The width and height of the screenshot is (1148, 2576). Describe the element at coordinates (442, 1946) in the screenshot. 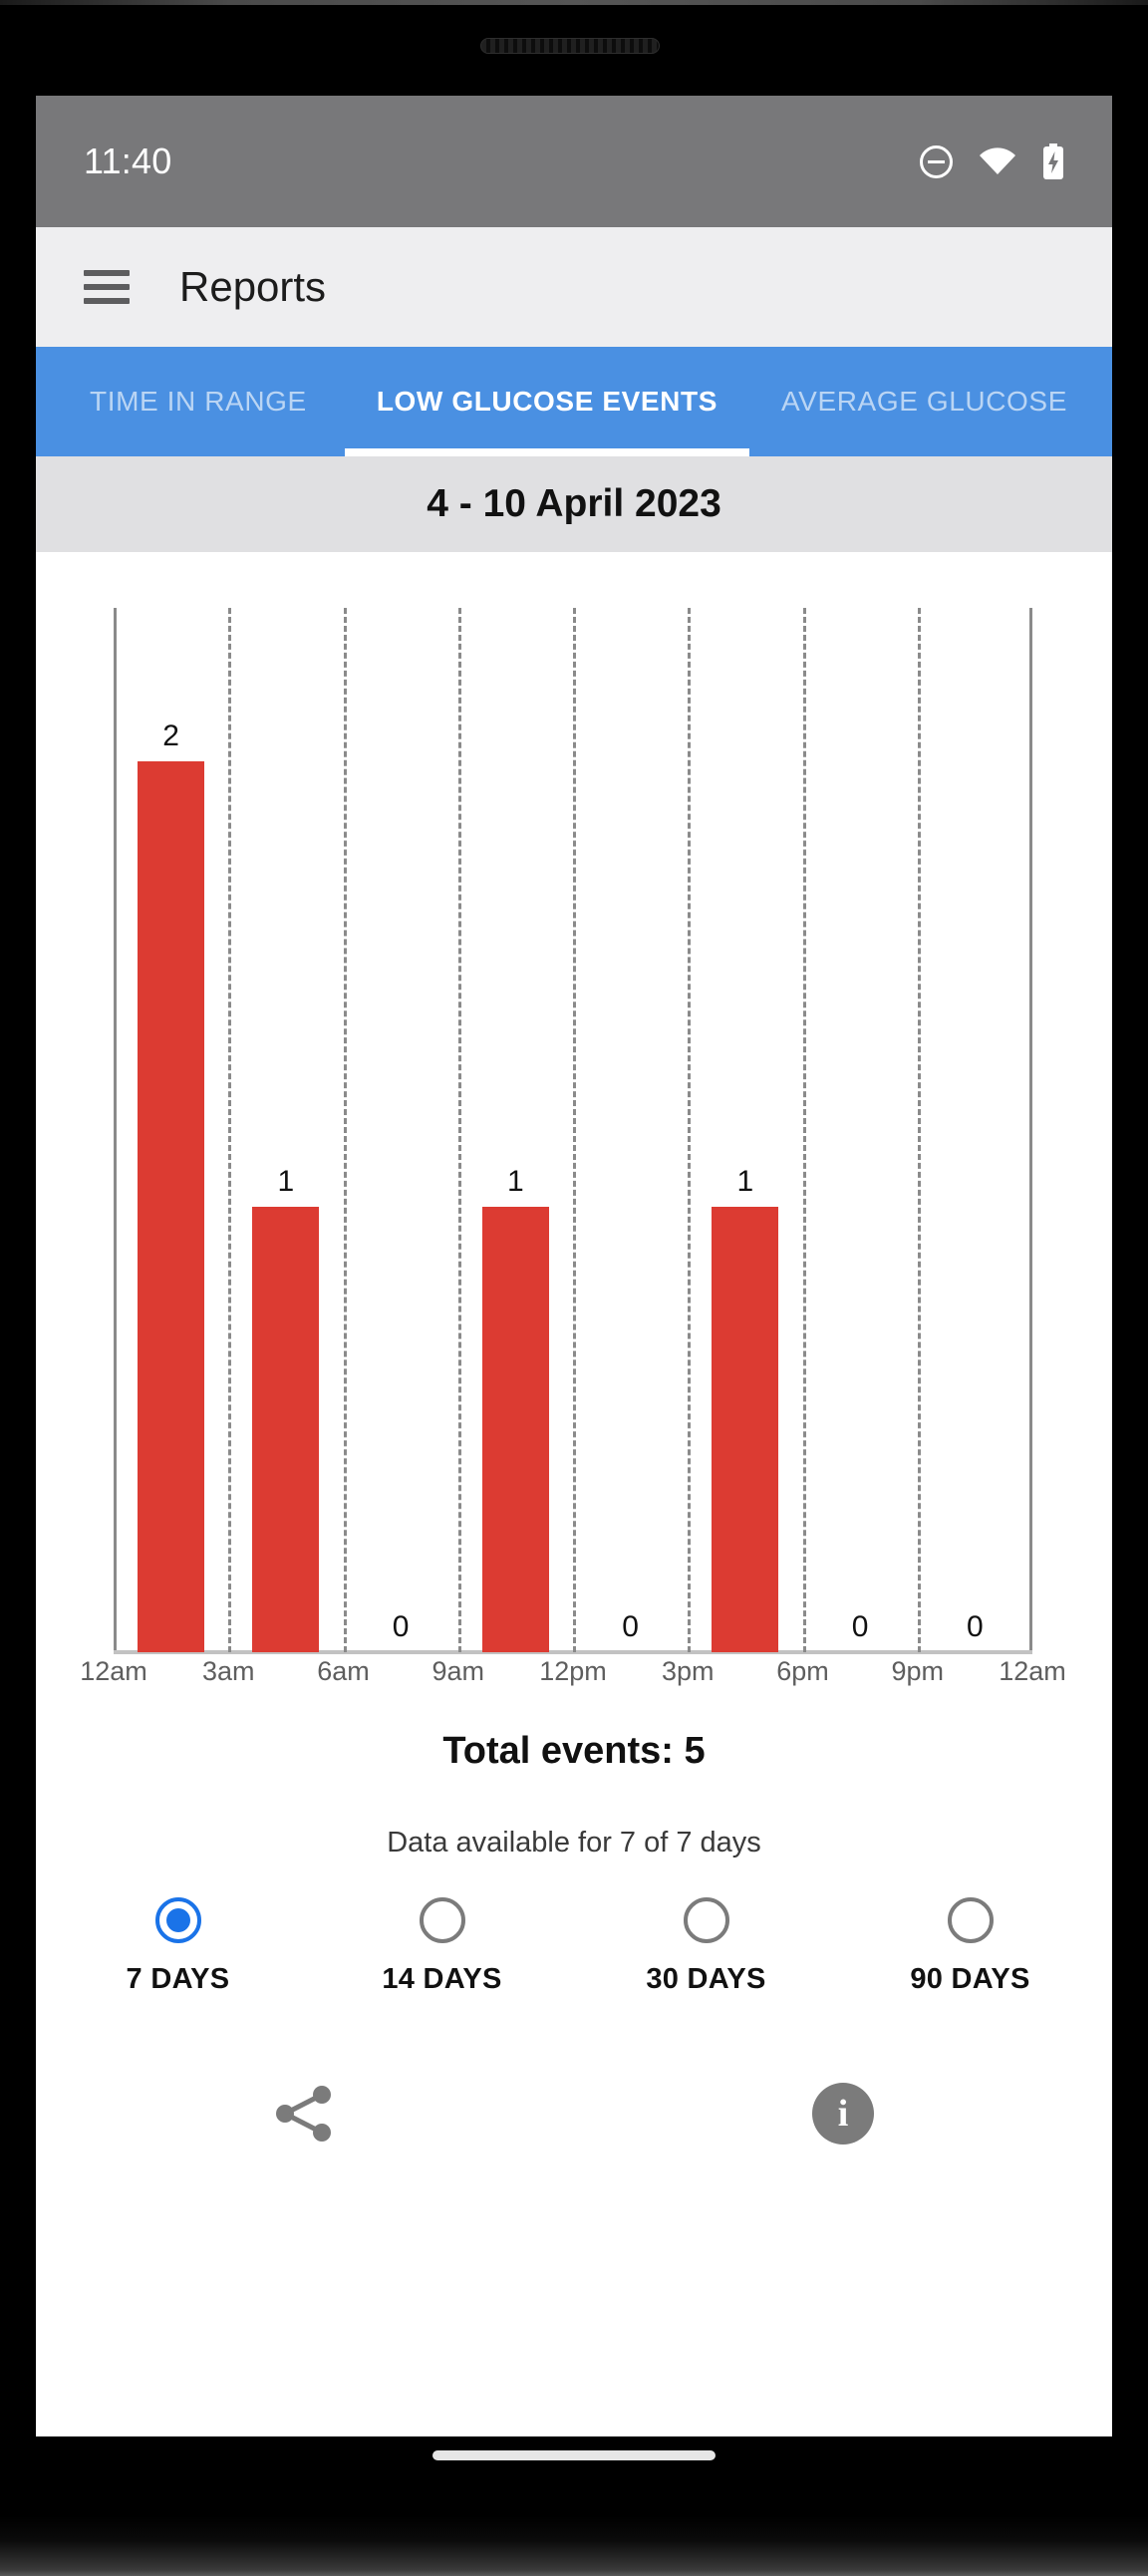

I see `range-option-14-days: 14 DAYS` at that location.